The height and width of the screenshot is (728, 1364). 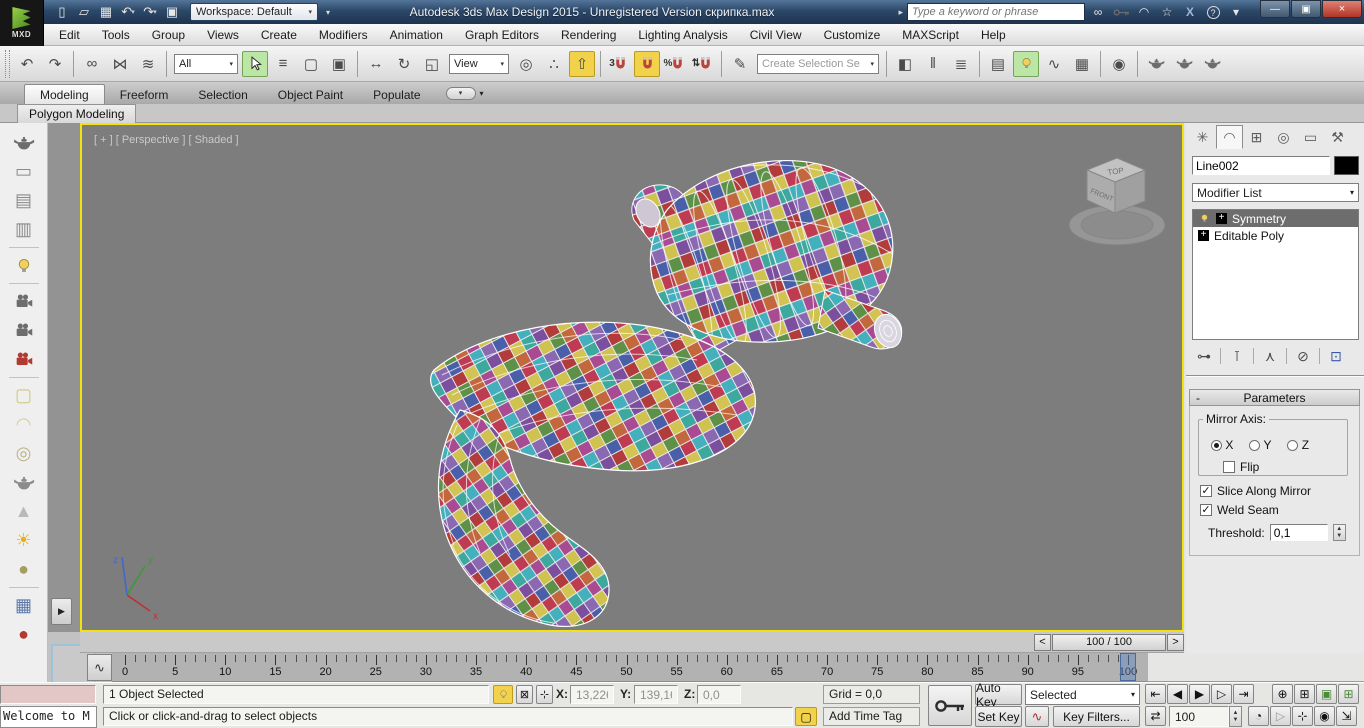 I want to click on command-tab-motion: ◎, so click(x=1283, y=137).